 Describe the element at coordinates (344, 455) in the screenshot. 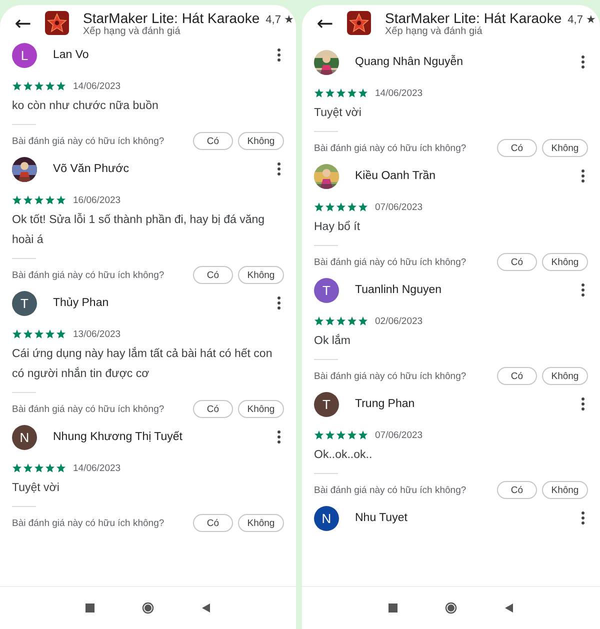

I see `review-text: Ok..ok..ok..` at that location.